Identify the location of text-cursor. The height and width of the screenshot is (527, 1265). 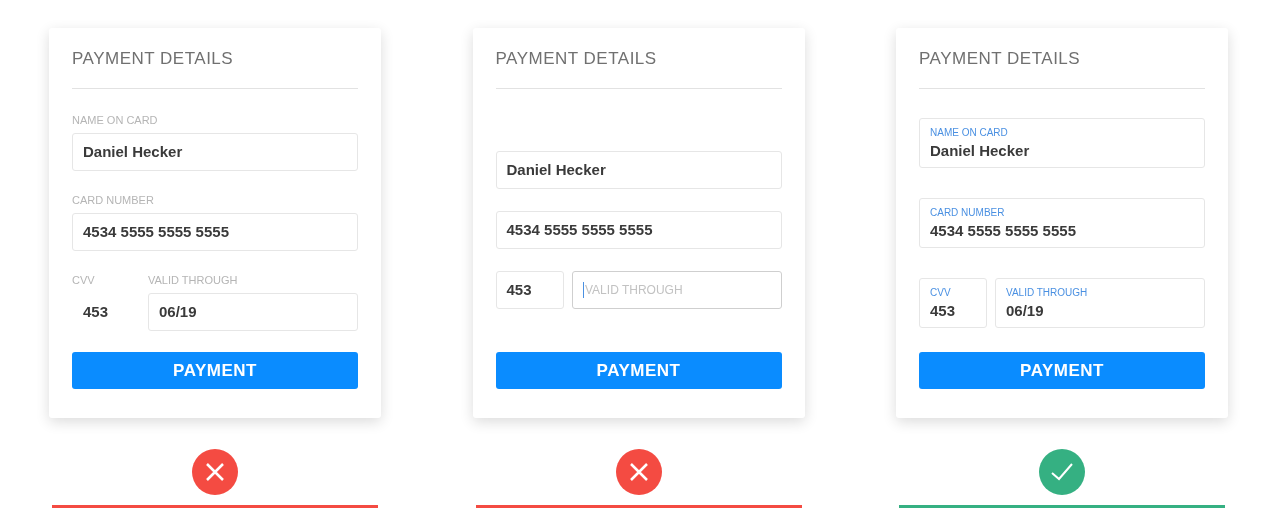
(583, 290).